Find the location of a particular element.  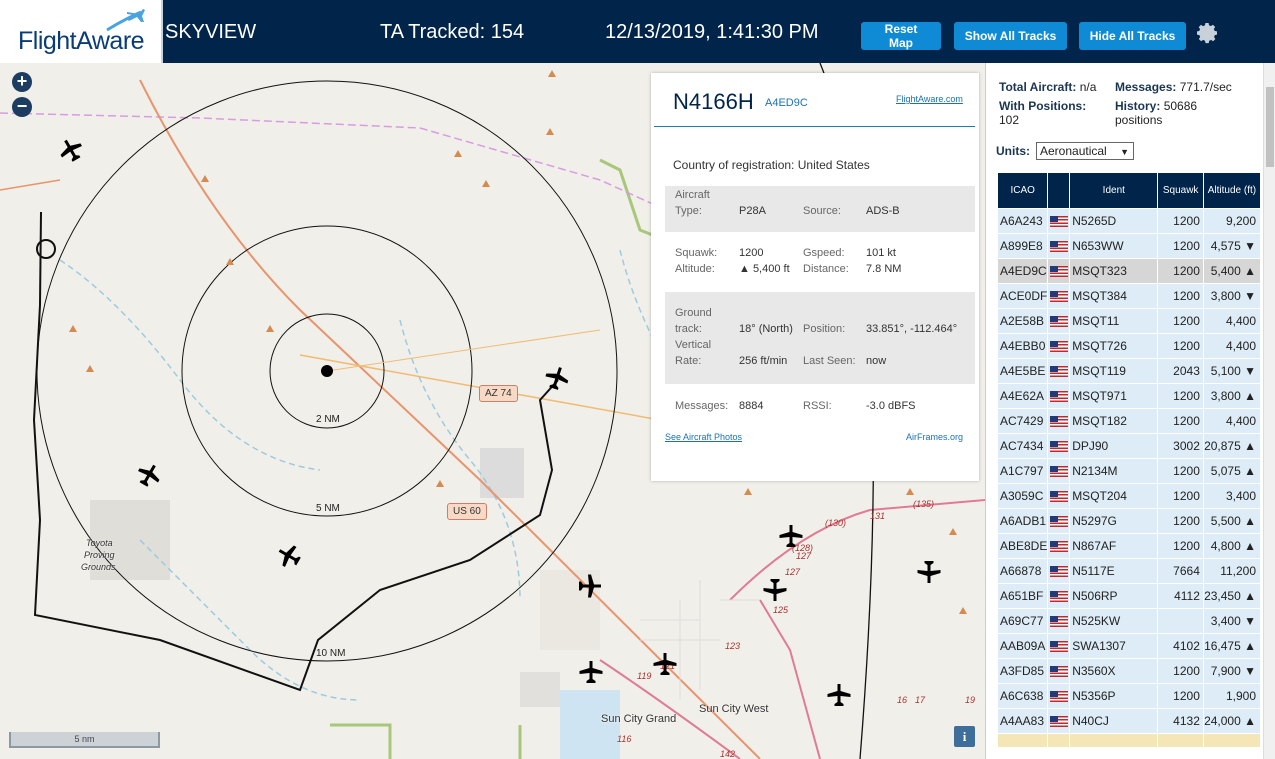

table-row: A4AA83 N40CJ 4132 24,000 ▲ is located at coordinates (1129, 721).